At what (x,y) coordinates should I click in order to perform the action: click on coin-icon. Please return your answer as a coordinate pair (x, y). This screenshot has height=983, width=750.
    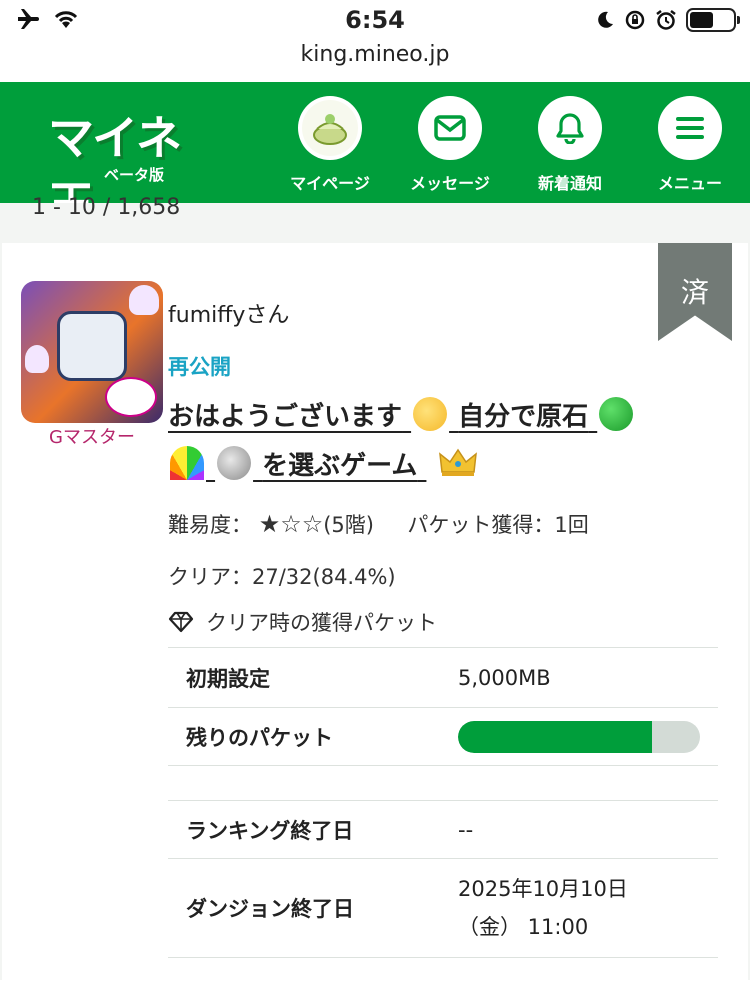
    Looking at the image, I should click on (234, 463).